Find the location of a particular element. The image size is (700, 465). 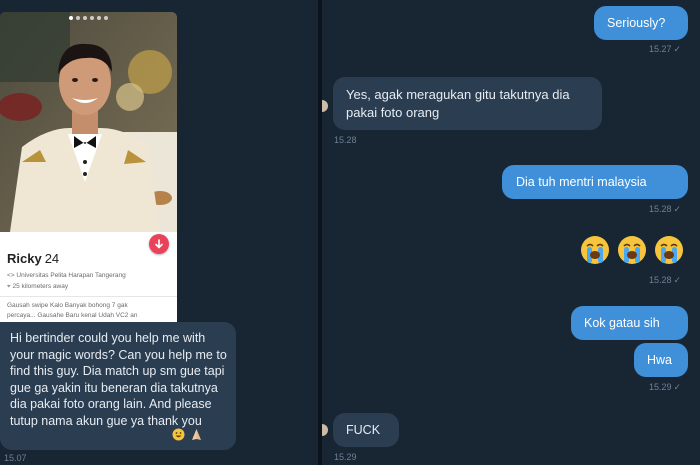

graduation-cap-icon: <> is located at coordinates (11, 275).